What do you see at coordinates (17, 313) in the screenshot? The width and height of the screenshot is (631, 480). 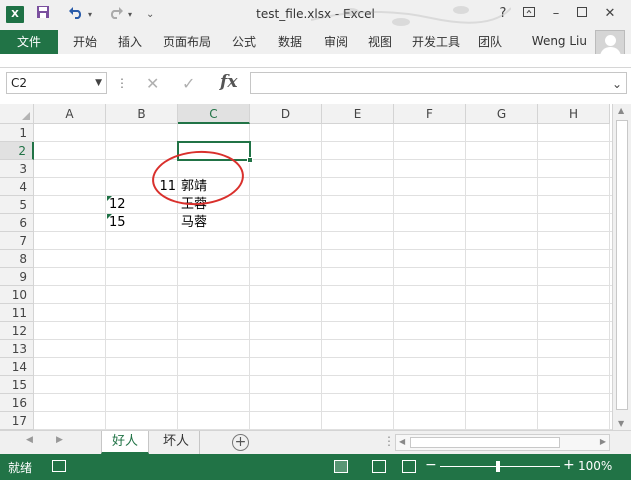 I see `row-header: 11` at bounding box center [17, 313].